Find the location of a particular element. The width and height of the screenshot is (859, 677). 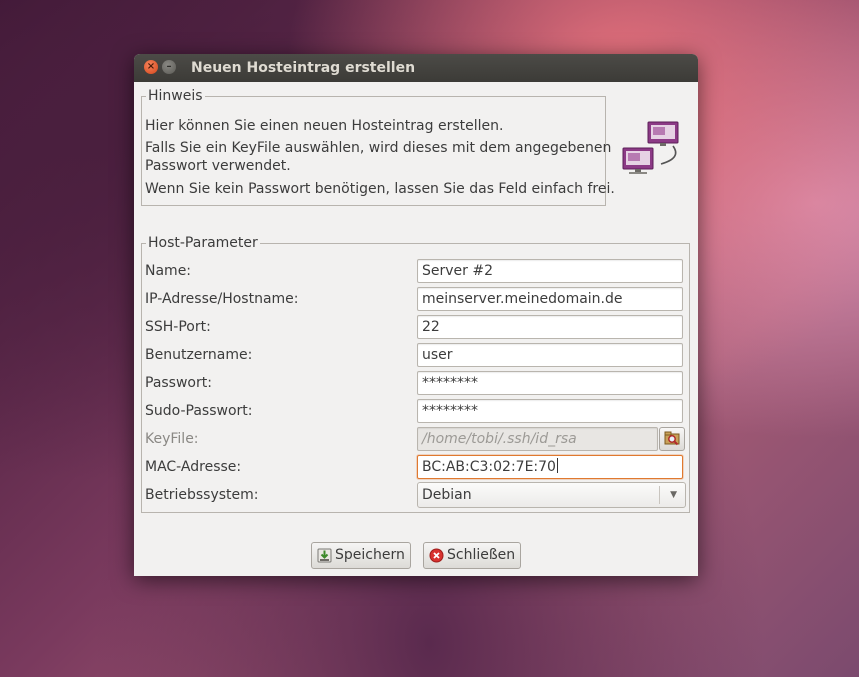

titlebar: × – Neuen Hosteintrag erstellen is located at coordinates (416, 68).